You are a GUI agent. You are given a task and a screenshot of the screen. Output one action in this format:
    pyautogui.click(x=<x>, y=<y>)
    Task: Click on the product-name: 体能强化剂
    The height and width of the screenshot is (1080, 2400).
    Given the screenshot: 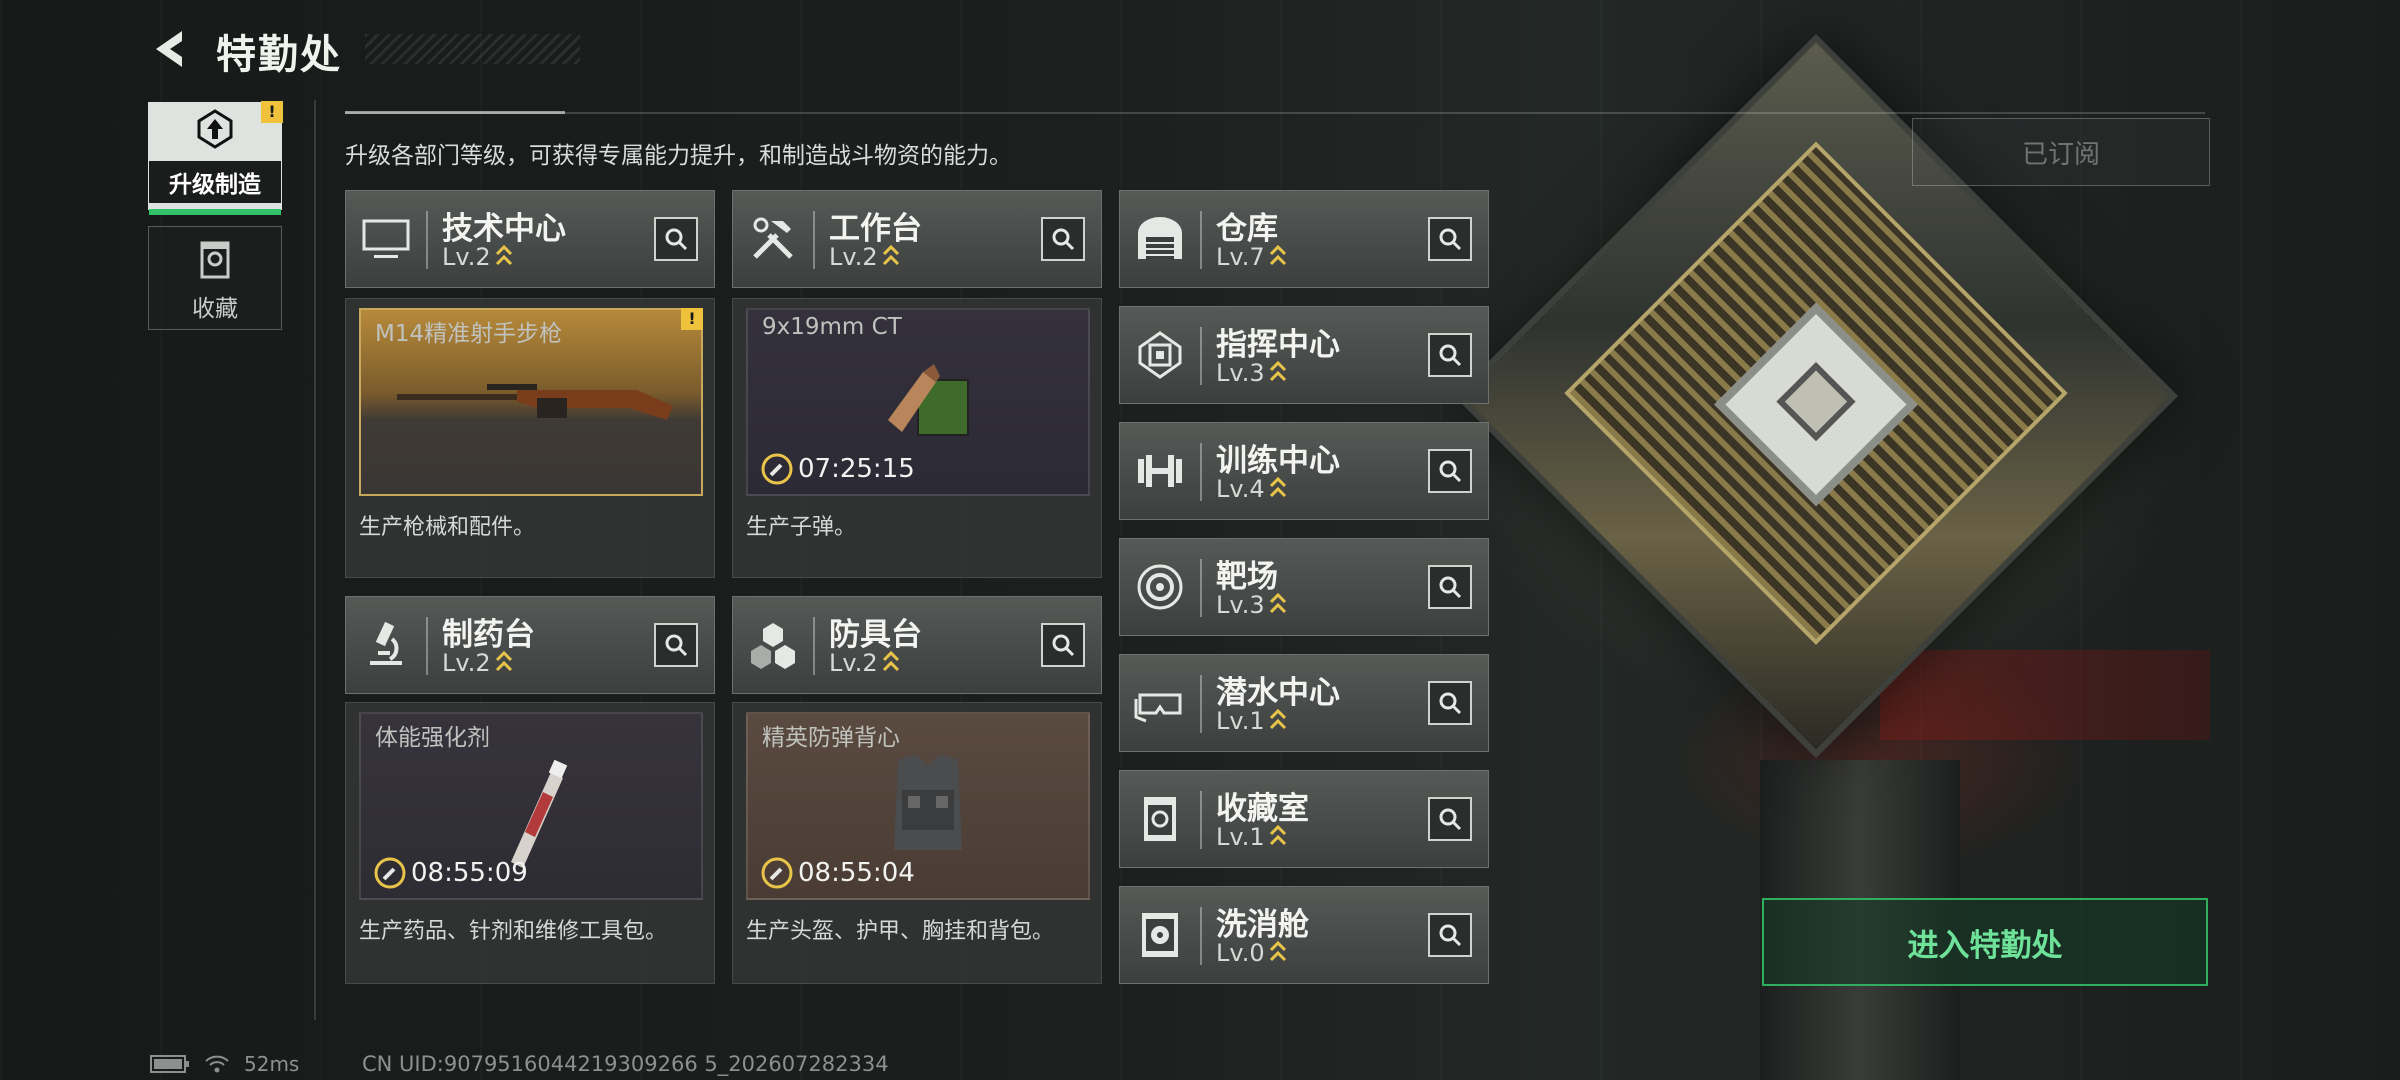 What is the action you would take?
    pyautogui.click(x=432, y=738)
    